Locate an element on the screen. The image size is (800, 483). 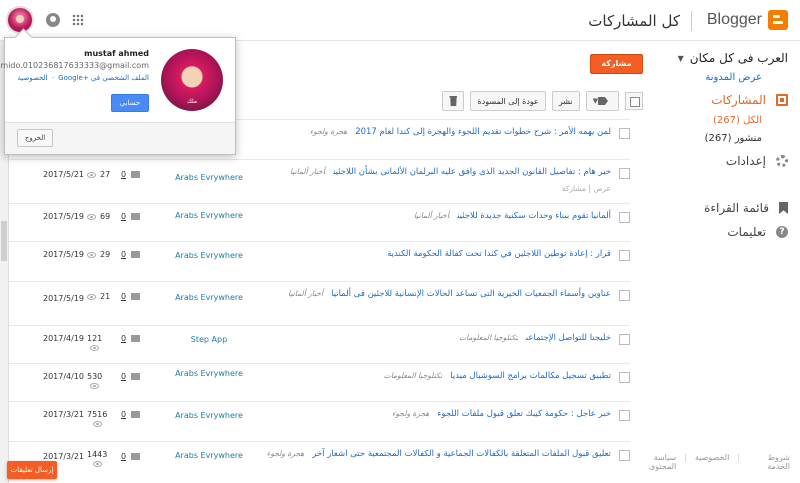
chevron-down-icon: ▼ is located at coordinates (680, 58).